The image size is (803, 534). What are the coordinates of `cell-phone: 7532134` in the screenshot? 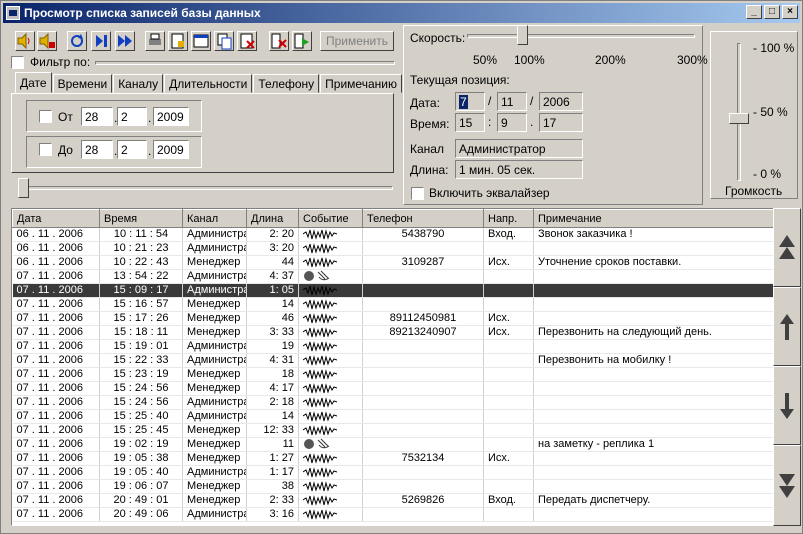 It's located at (423, 458).